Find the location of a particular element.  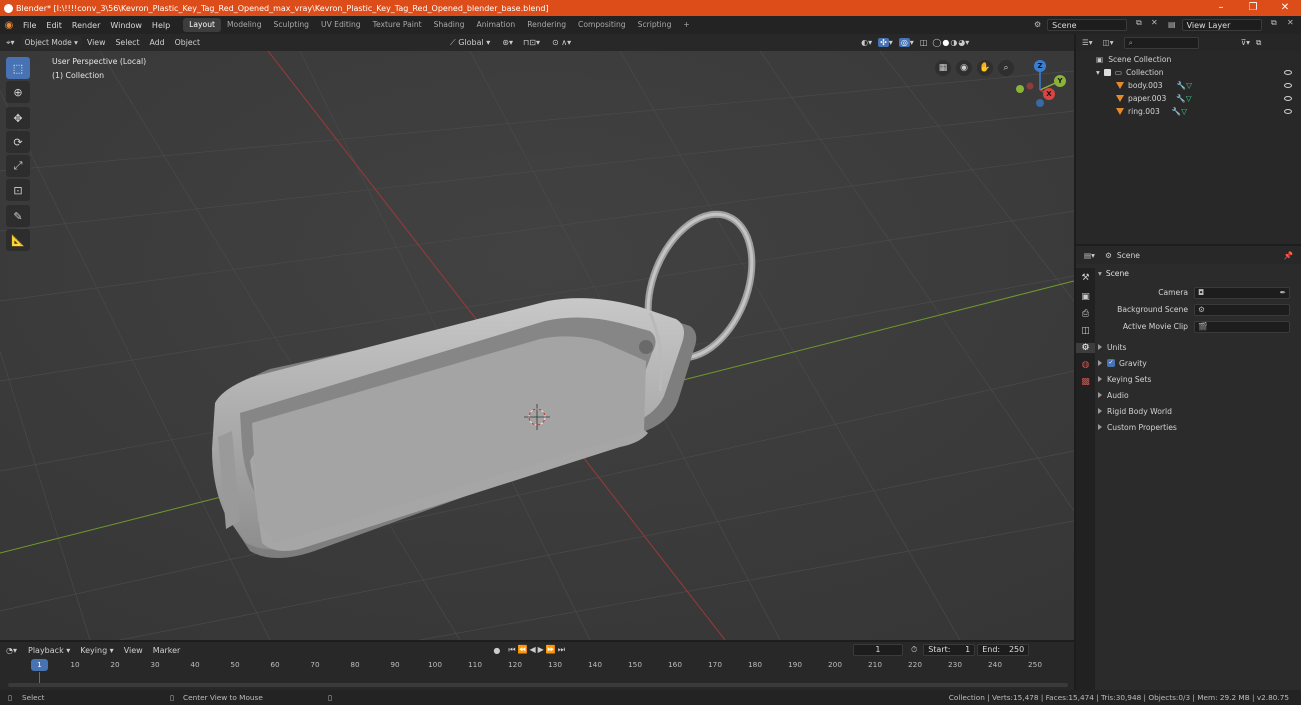

transform-orientation-dropdown: ⟋ Global ▾ is located at coordinates (470, 43).